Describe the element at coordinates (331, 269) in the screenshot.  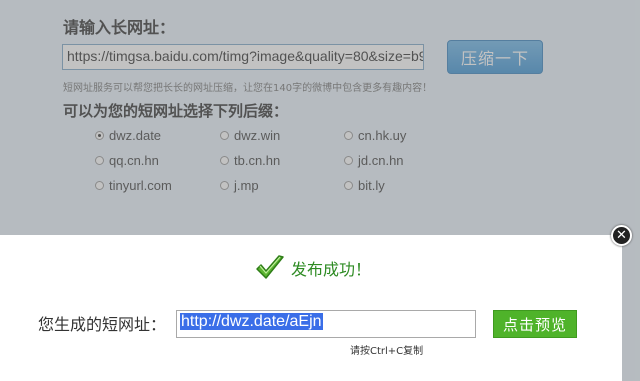
I see `success-text: 发布成功！` at that location.